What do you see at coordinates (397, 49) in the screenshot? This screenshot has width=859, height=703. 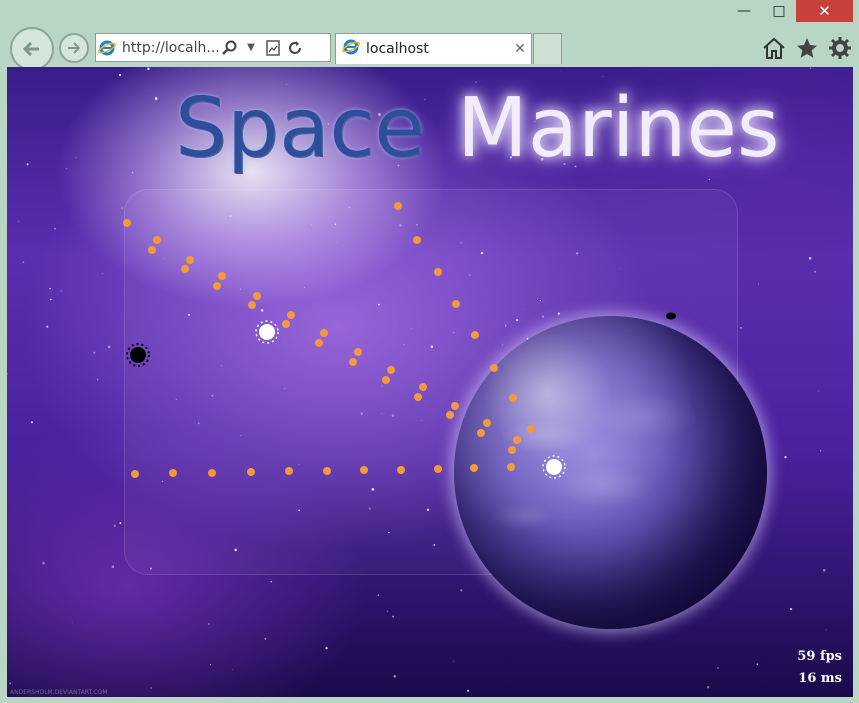 I see `tab-title: localhost` at bounding box center [397, 49].